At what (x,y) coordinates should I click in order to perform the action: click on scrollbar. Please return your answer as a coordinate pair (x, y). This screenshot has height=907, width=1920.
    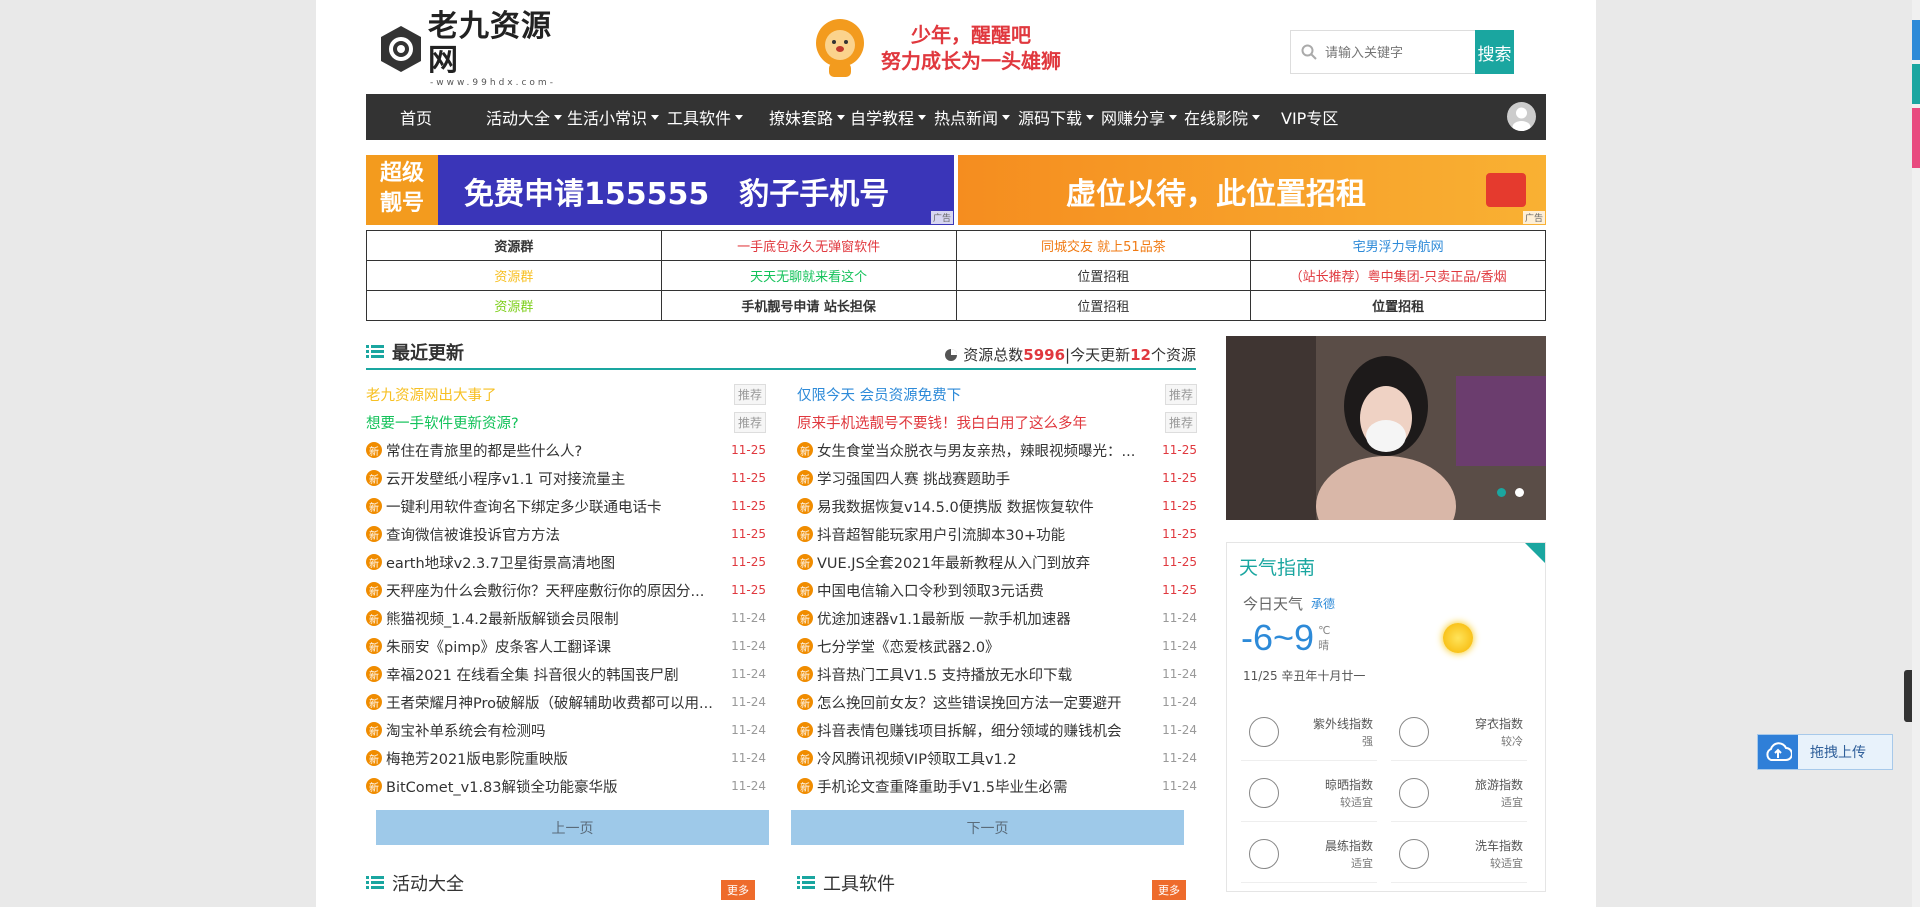
    Looking at the image, I should click on (1916, 453).